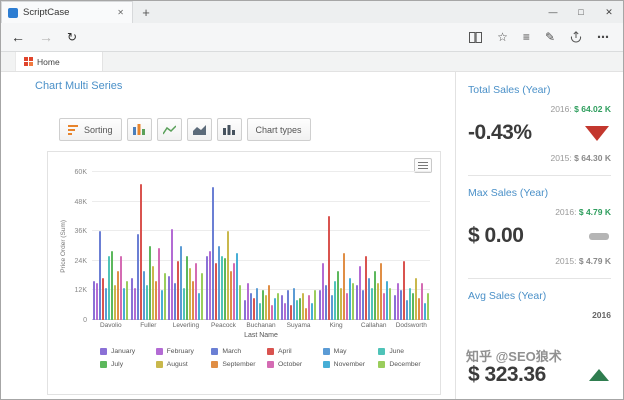 The image size is (624, 400). Describe the element at coordinates (181, 351) in the screenshot. I see `legend-item-february: February` at that location.